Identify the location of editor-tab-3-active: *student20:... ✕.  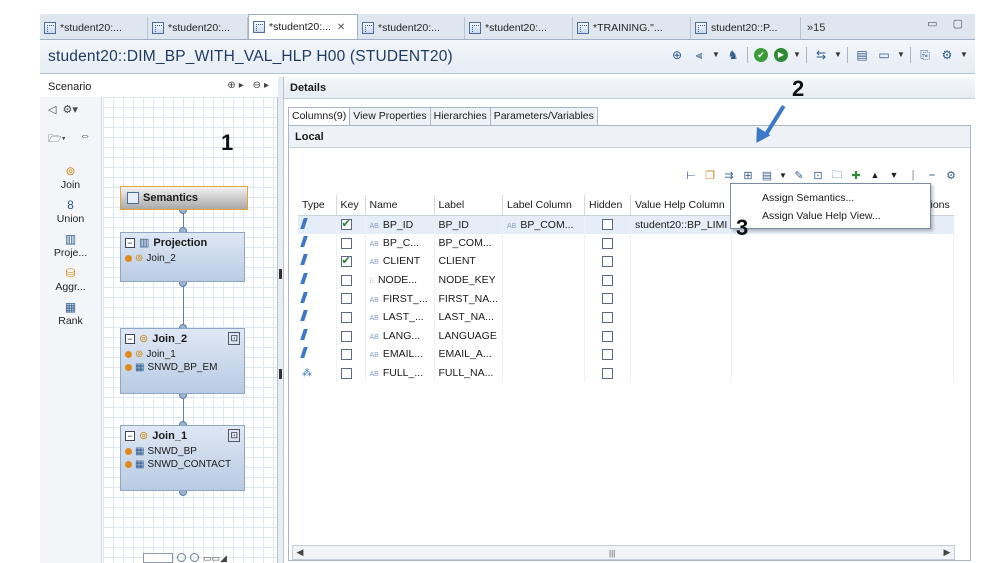
(303, 26).